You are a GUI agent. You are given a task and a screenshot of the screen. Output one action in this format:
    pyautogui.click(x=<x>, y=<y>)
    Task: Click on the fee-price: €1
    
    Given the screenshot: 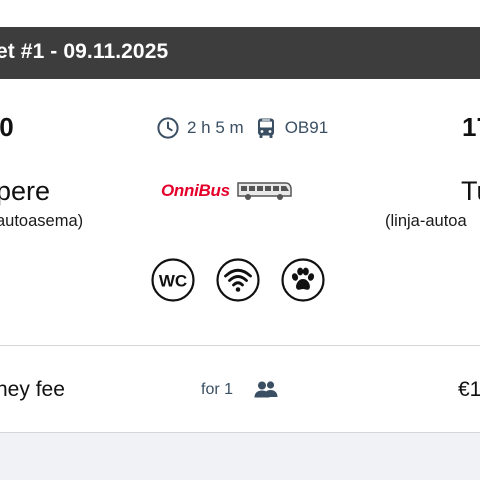 What is the action you would take?
    pyautogui.click(x=469, y=389)
    